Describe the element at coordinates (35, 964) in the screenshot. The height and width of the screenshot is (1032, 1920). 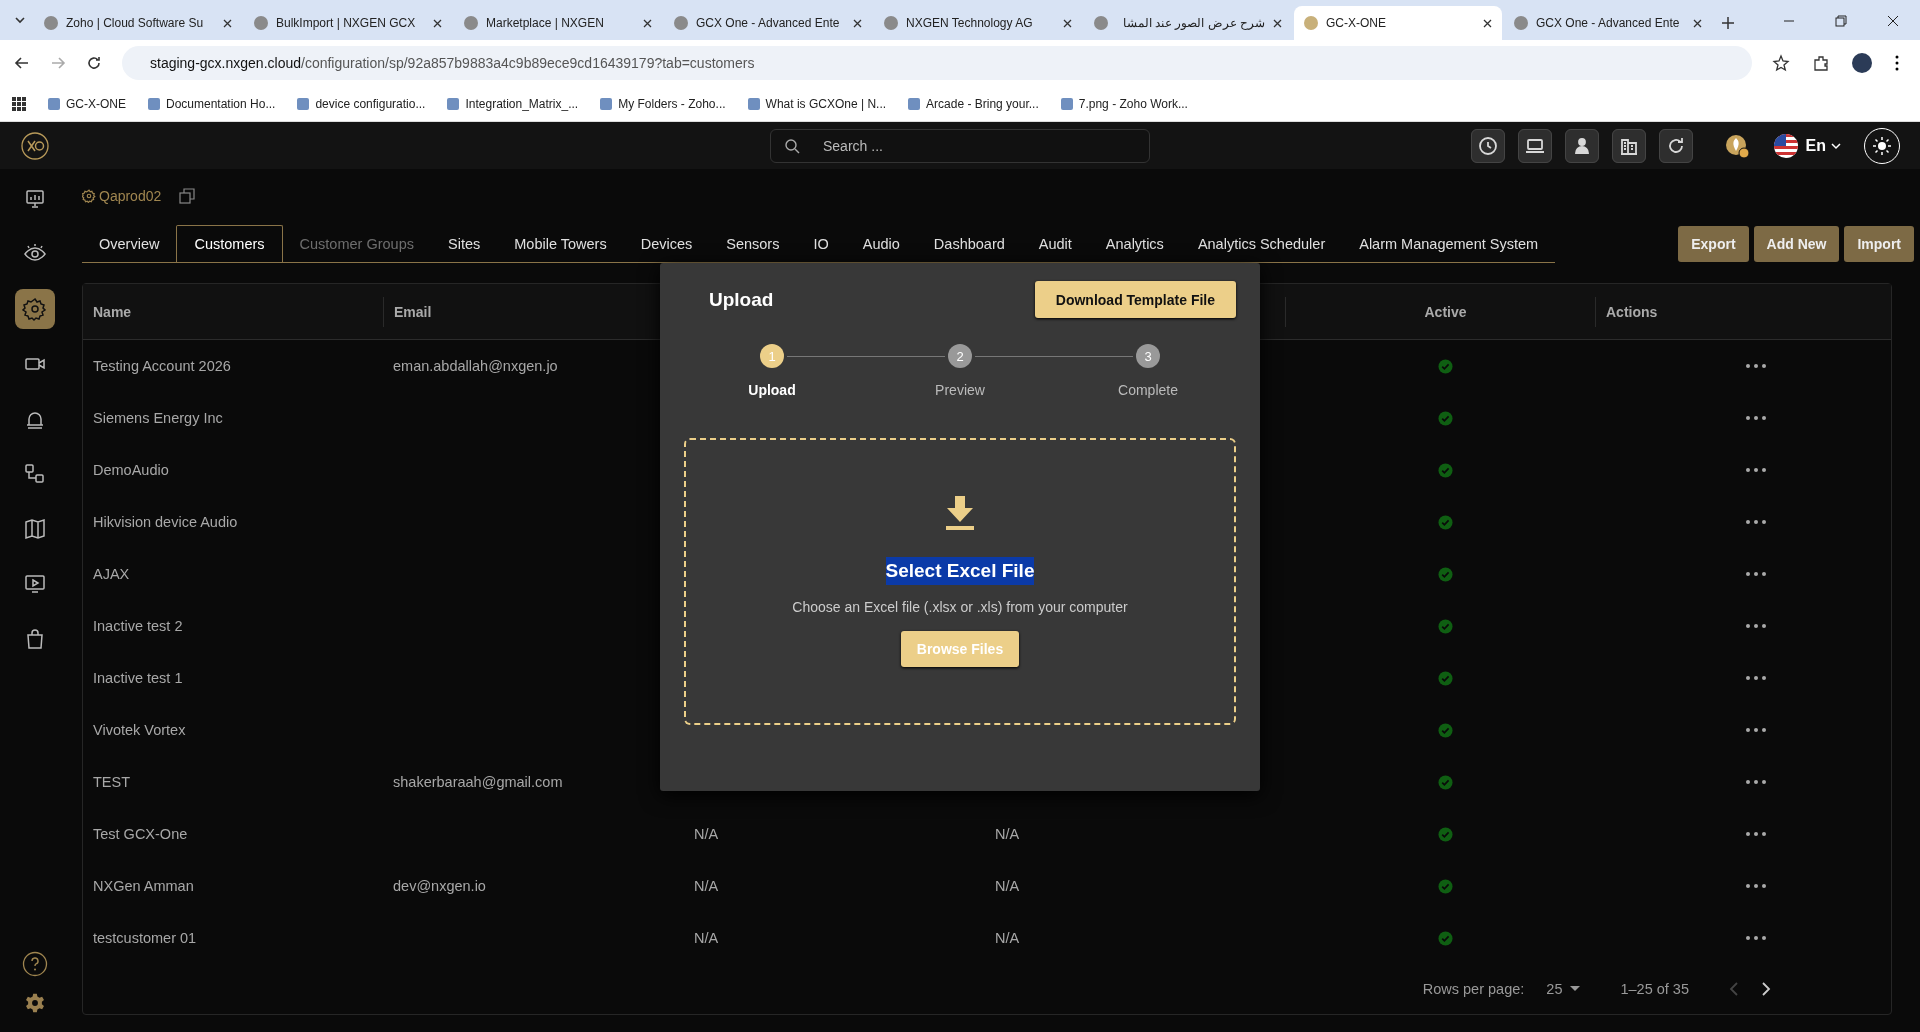
I see `help-icon` at that location.